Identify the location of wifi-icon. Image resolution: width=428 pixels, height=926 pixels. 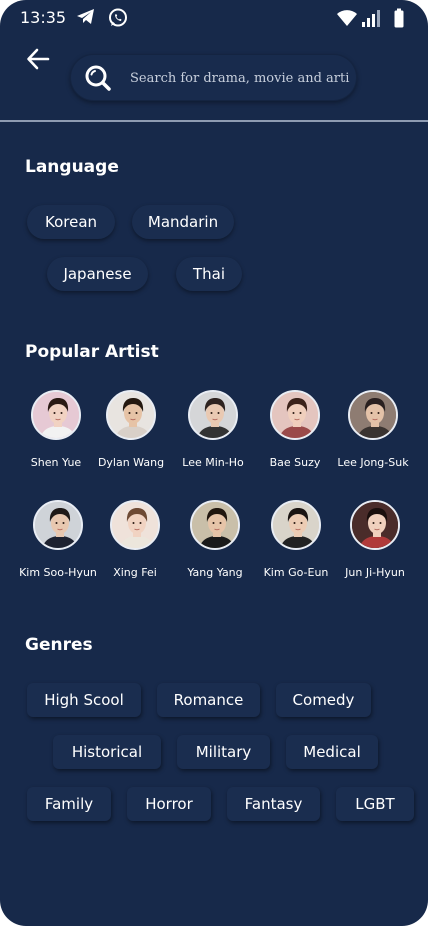
(347, 20).